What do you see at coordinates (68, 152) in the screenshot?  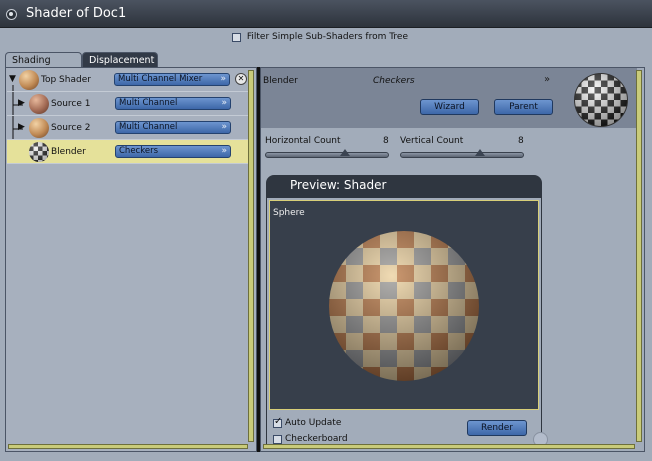 I see `tree-item-label: Blender` at bounding box center [68, 152].